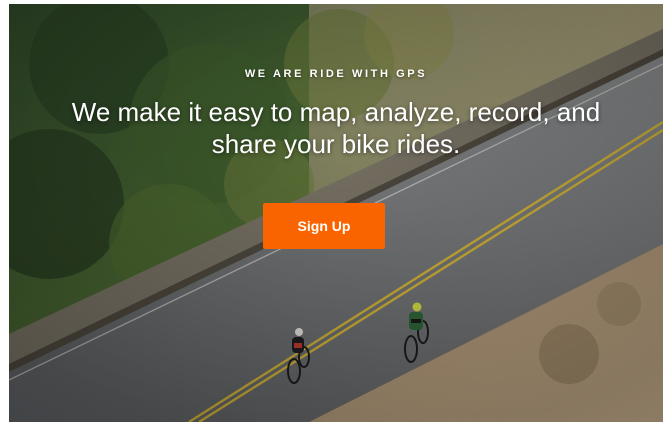 The height and width of the screenshot is (426, 663). What do you see at coordinates (336, 74) in the screenshot?
I see `hero-eyebrow: WE ARE RIDE WITH GPS` at bounding box center [336, 74].